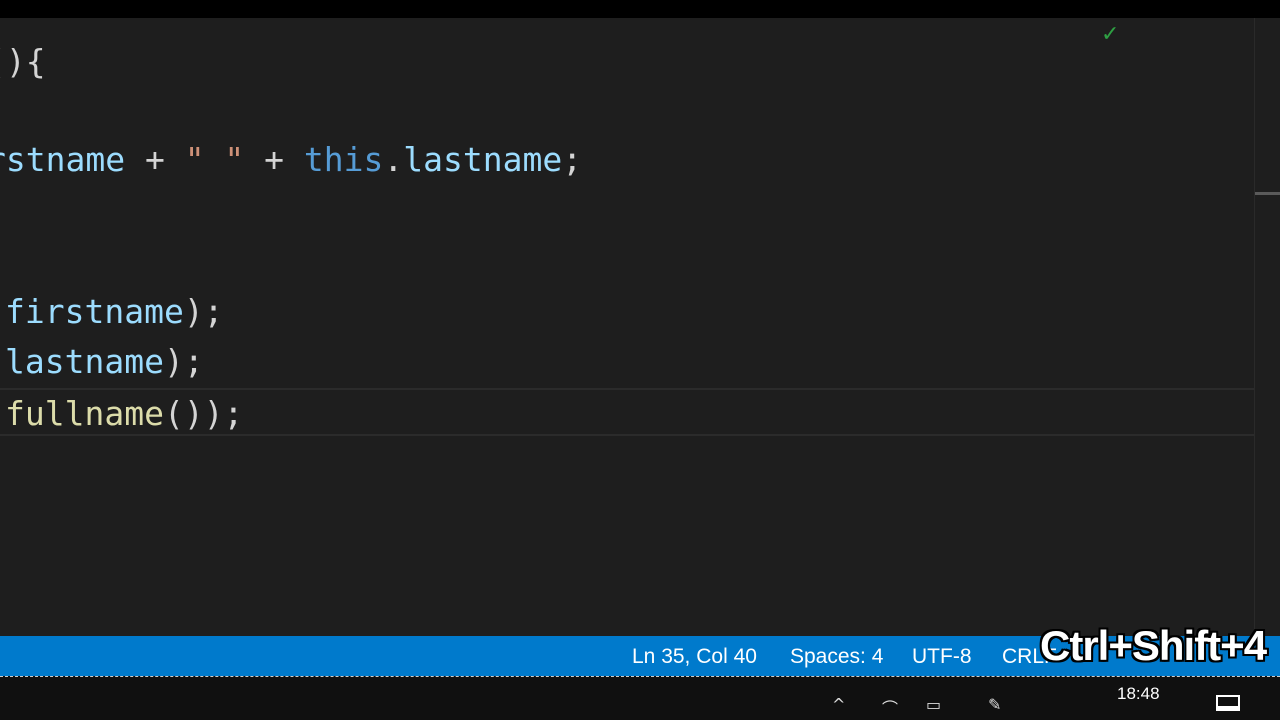  Describe the element at coordinates (838, 704) in the screenshot. I see `chevron-up-icon: ^` at that location.